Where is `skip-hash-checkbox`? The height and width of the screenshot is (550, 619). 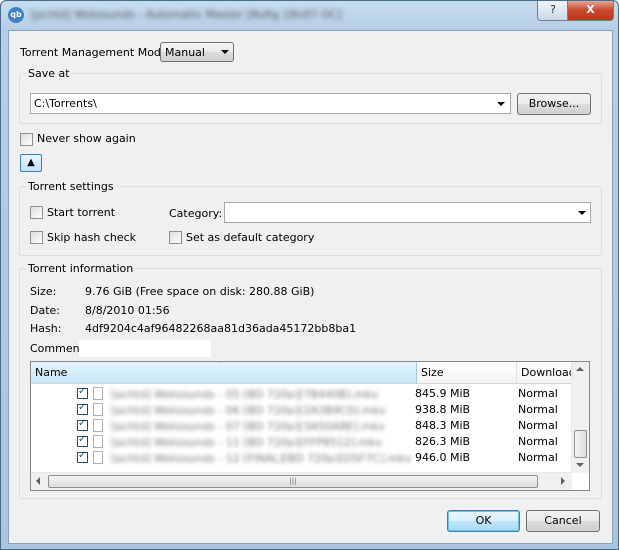 skip-hash-checkbox is located at coordinates (36, 237).